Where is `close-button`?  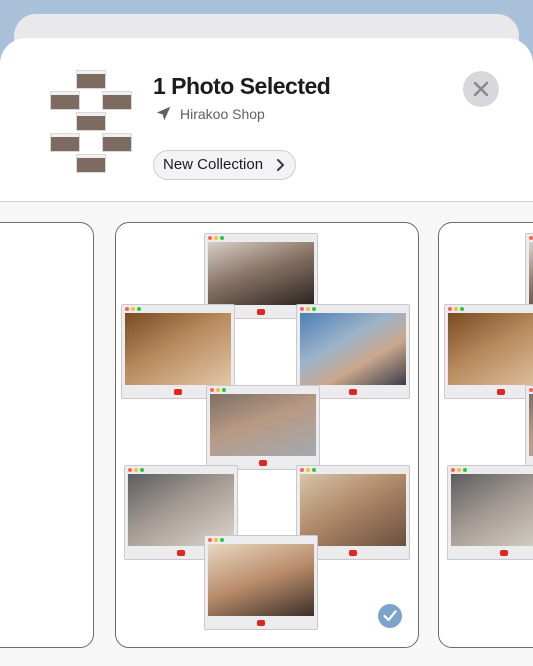 close-button is located at coordinates (481, 89).